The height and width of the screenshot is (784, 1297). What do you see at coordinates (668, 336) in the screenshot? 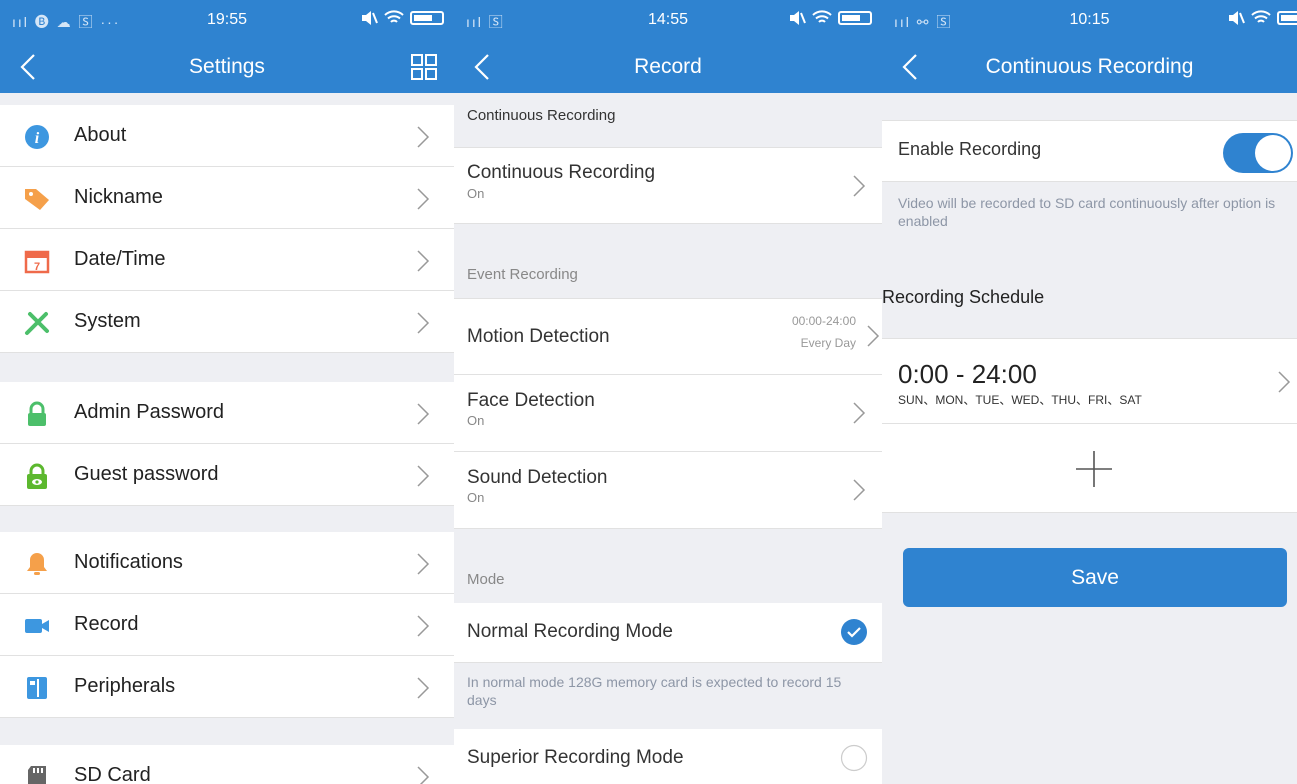
I see `motion-detection-item: Motion Detection 00:00-24:00 Every Day` at bounding box center [668, 336].